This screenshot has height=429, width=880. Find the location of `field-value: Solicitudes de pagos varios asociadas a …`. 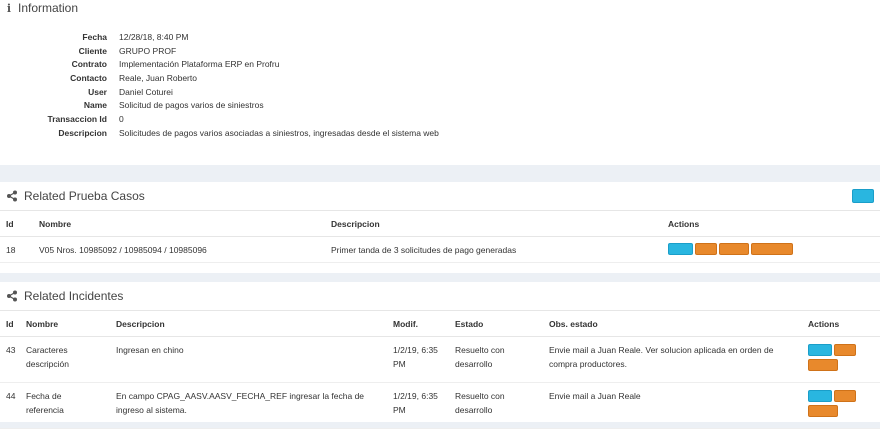

field-value: Solicitudes de pagos varios asociadas a … is located at coordinates (279, 132).